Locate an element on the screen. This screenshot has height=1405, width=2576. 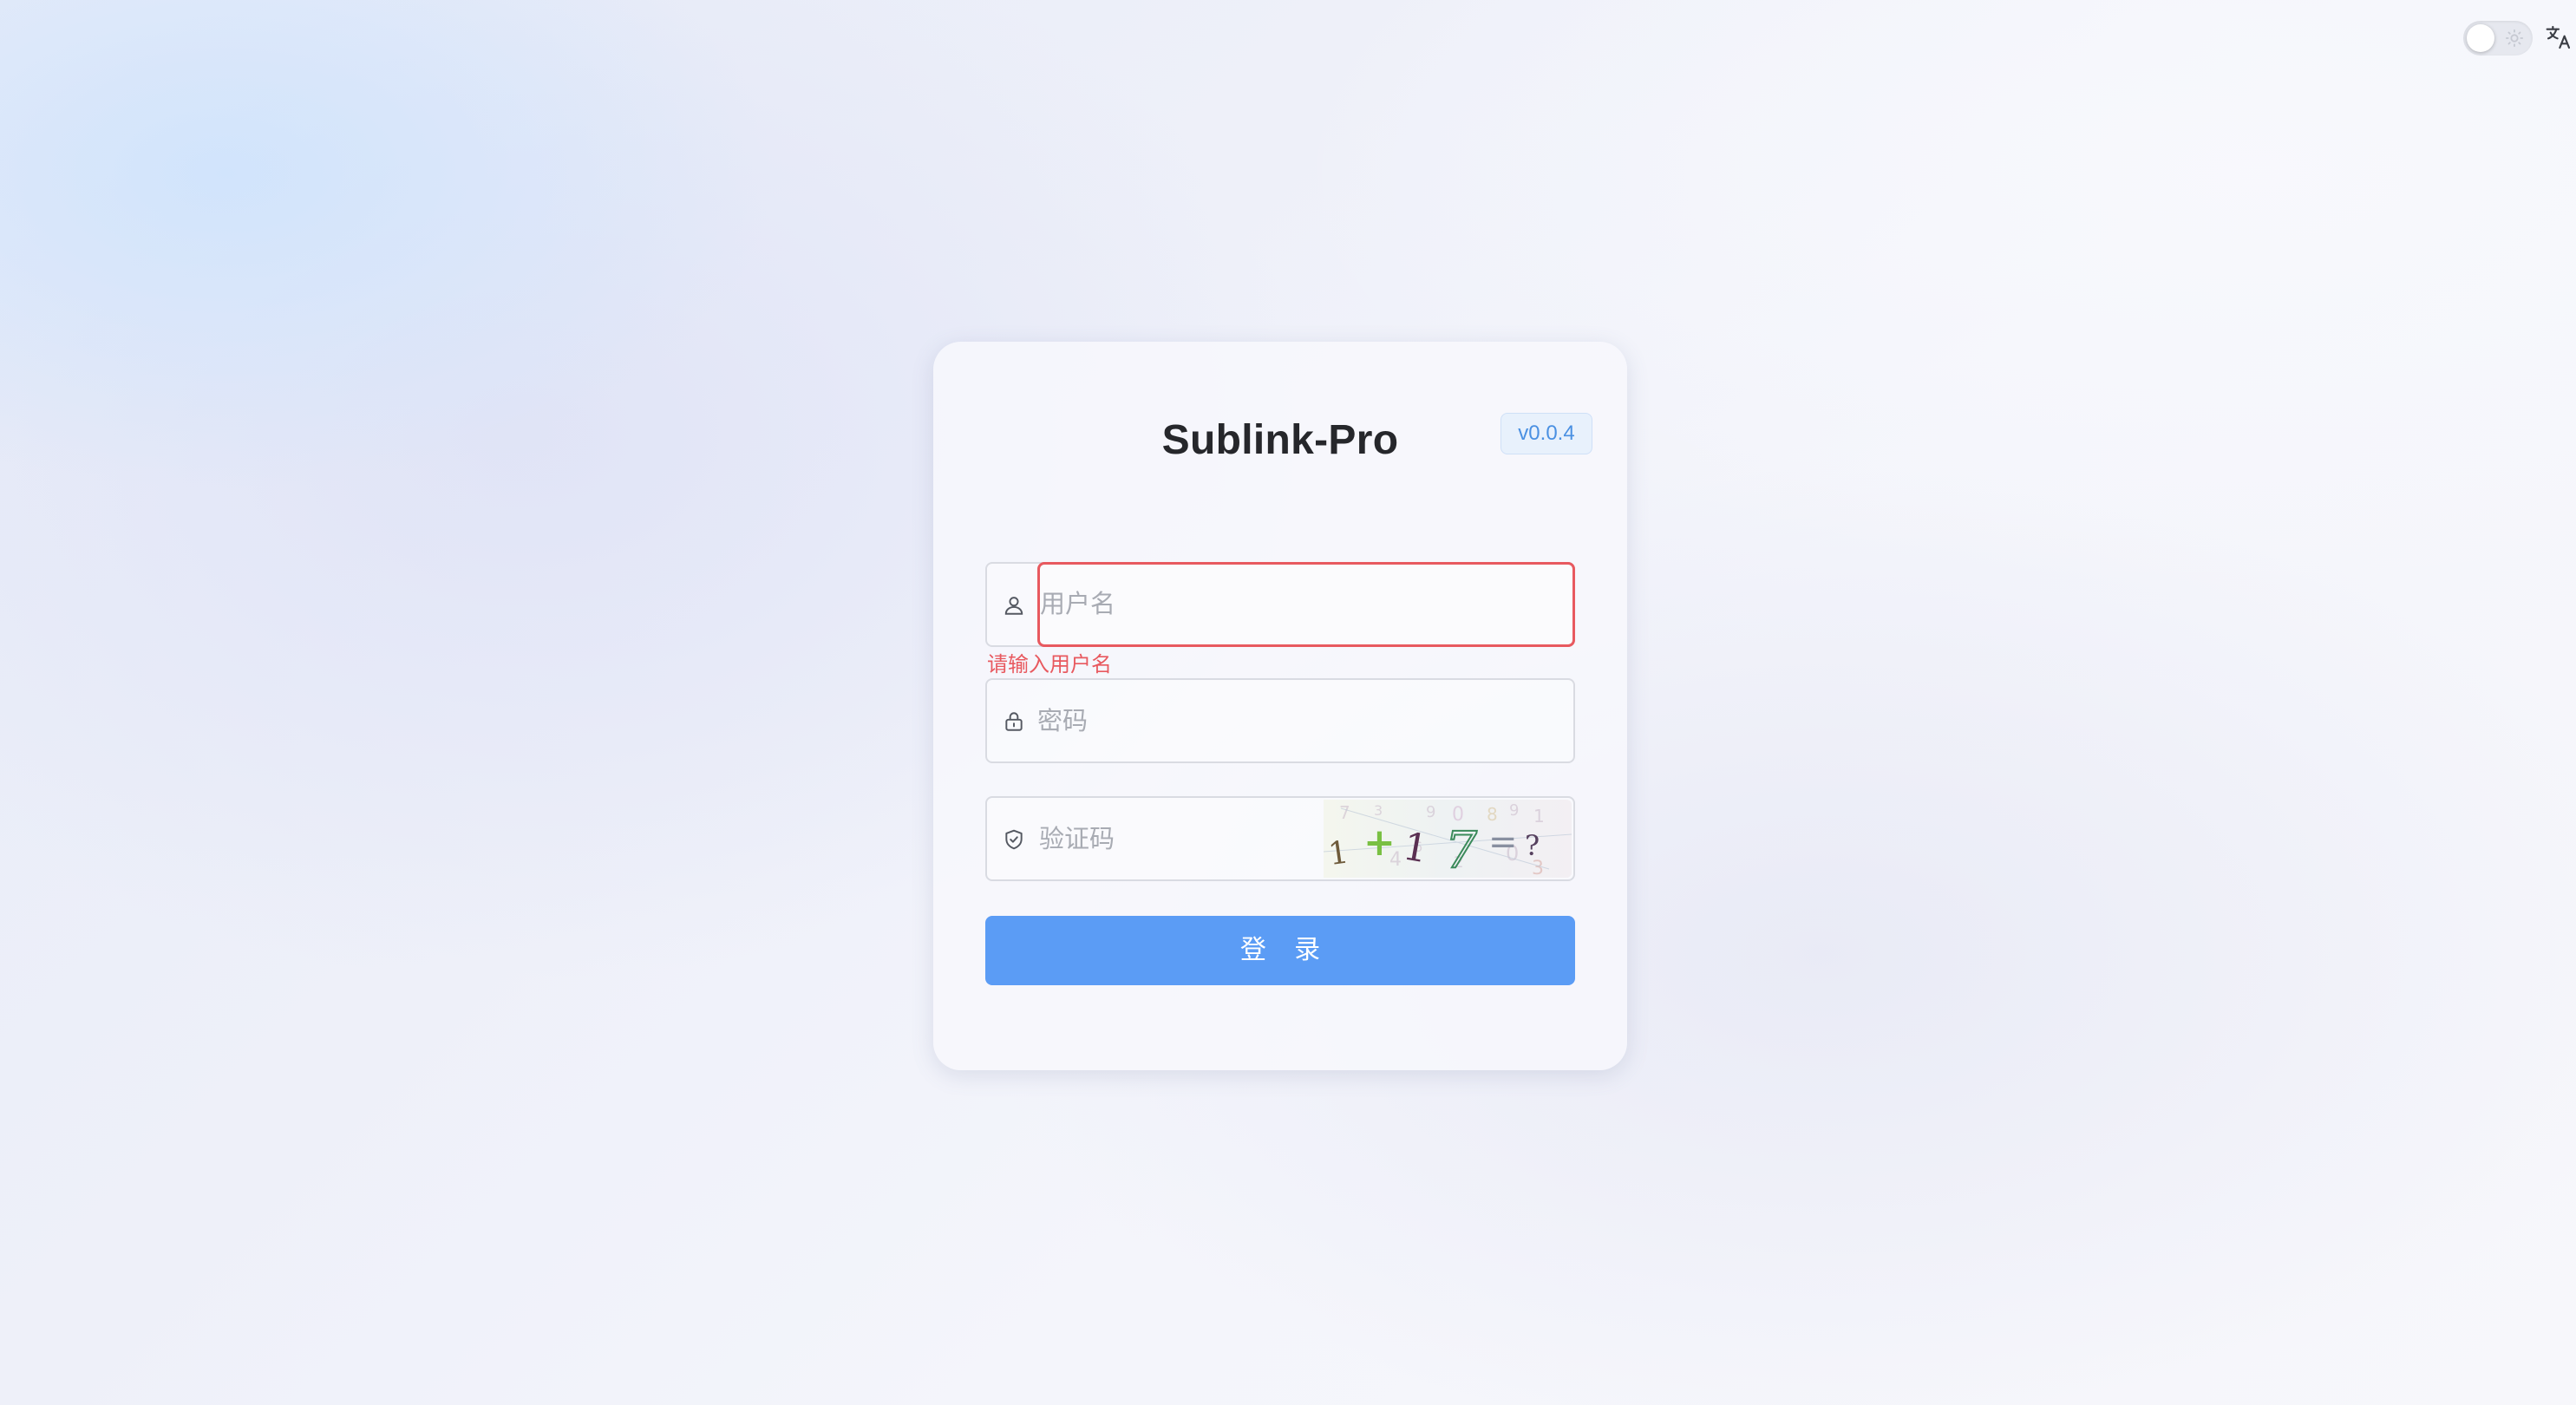
captcha-field: 7 3 9 0 8 9 1 4 2 0 3 6 is located at coordinates (1280, 838).